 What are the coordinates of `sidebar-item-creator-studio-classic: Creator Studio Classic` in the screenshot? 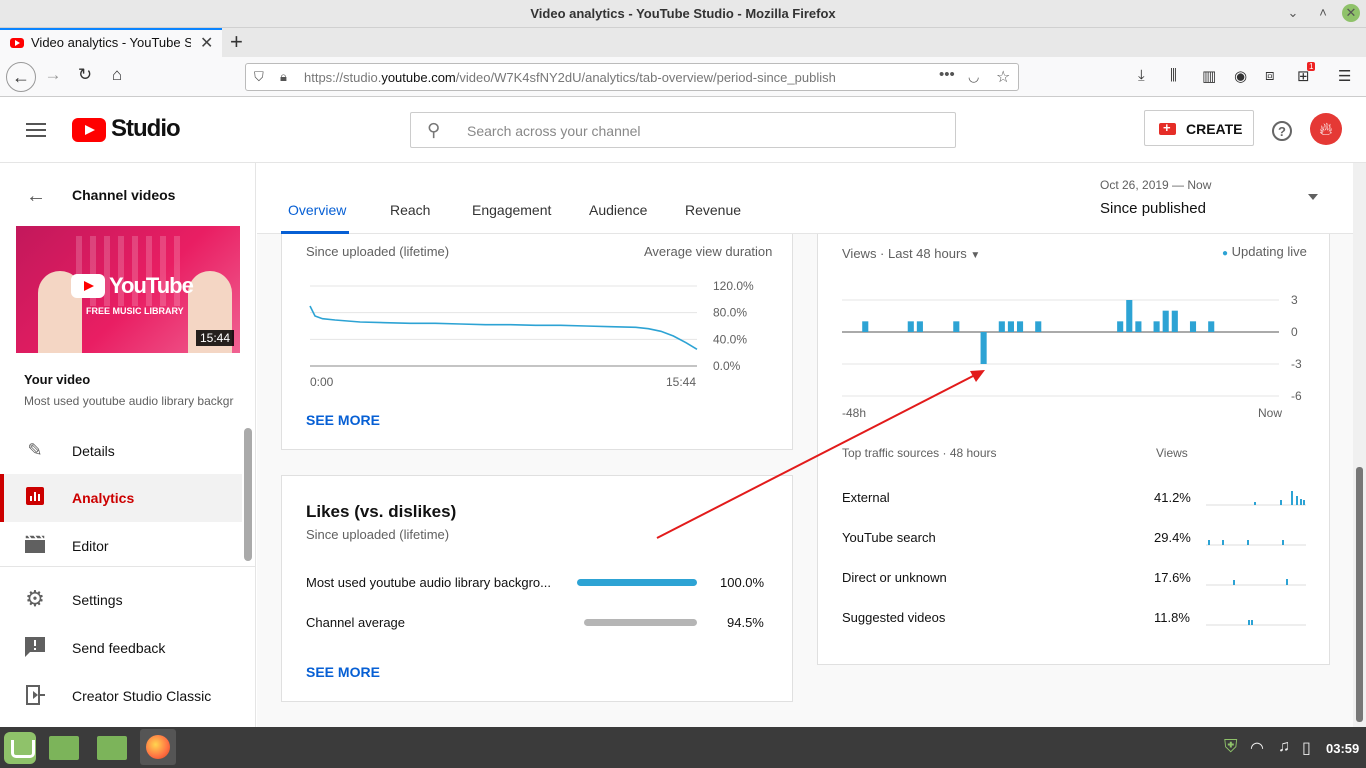 It's located at (121, 696).